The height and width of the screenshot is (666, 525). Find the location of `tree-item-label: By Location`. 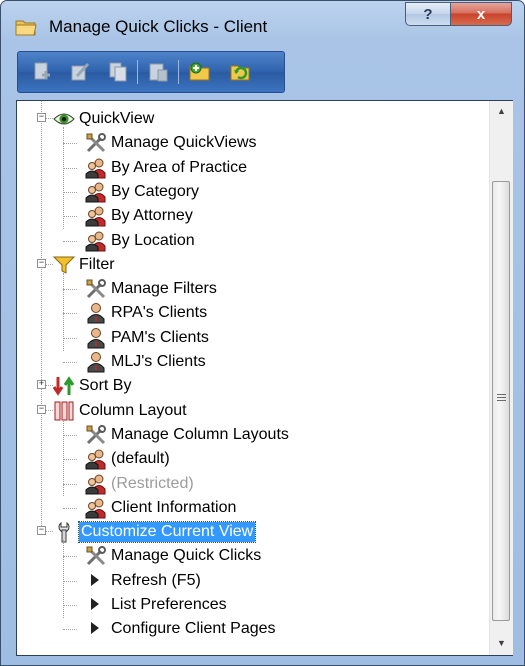

tree-item-label: By Location is located at coordinates (153, 240).